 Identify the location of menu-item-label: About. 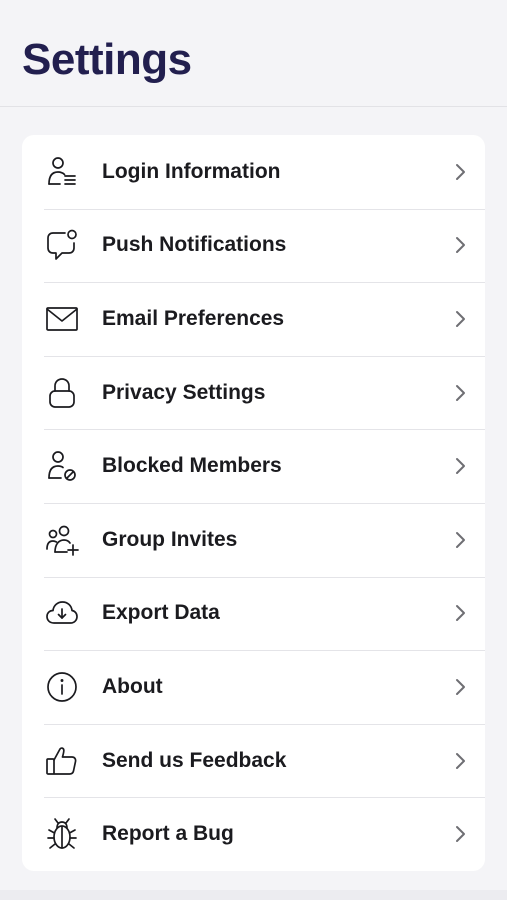
(132, 686).